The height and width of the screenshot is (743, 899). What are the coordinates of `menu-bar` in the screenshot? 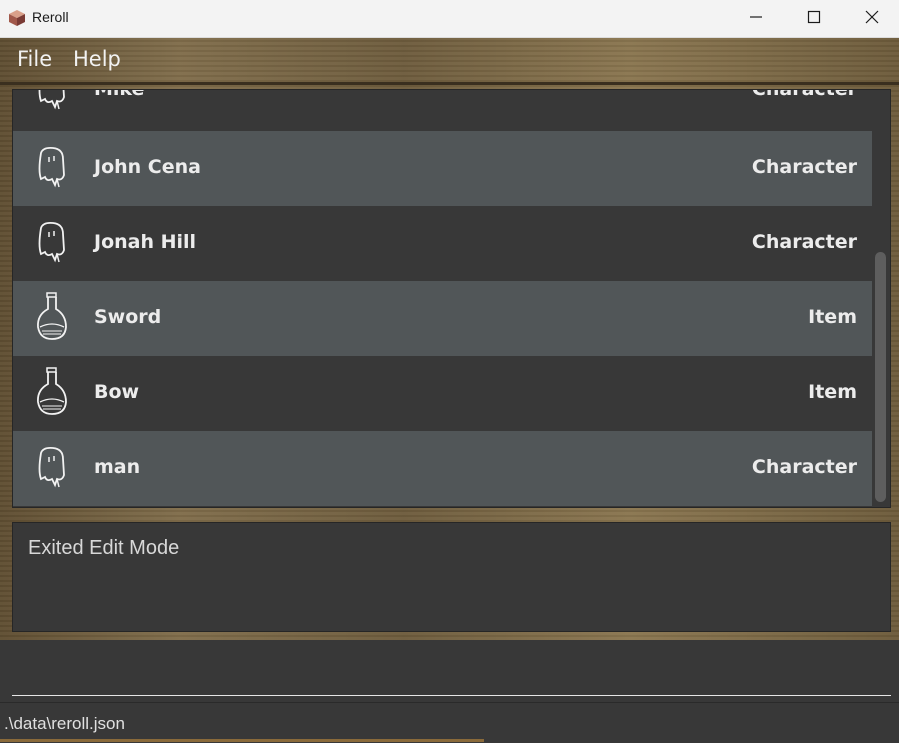 It's located at (449, 61).